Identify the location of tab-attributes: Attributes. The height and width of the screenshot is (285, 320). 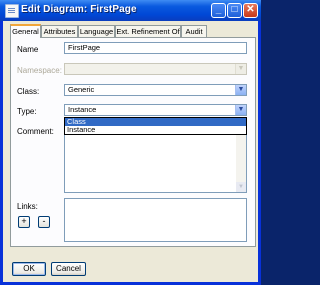
(59, 31).